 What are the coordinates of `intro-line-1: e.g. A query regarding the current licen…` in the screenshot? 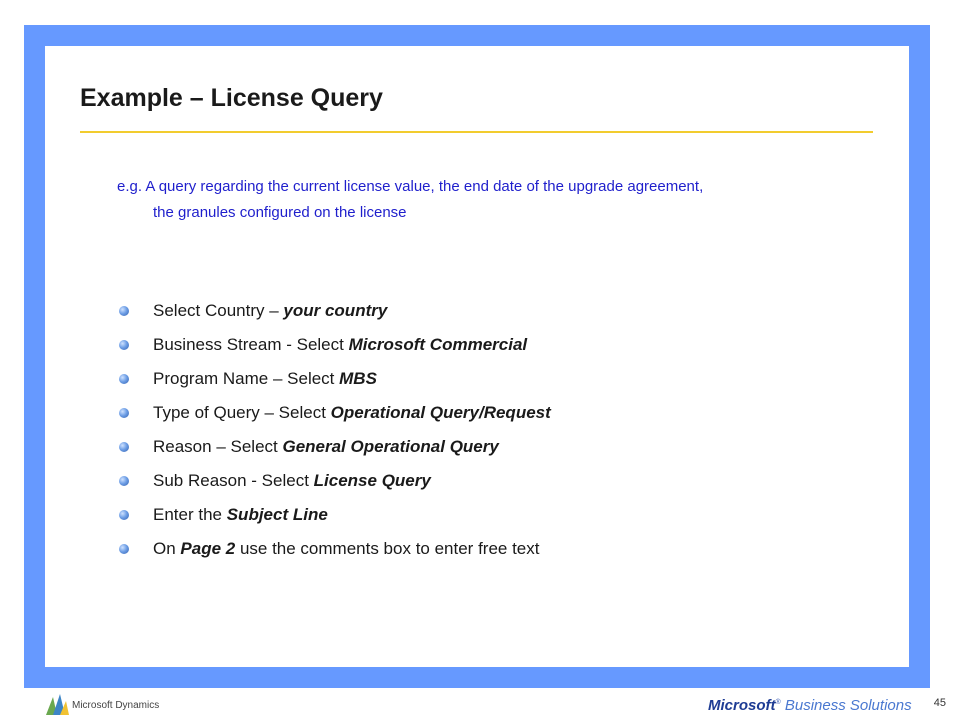 It's located at (410, 186).